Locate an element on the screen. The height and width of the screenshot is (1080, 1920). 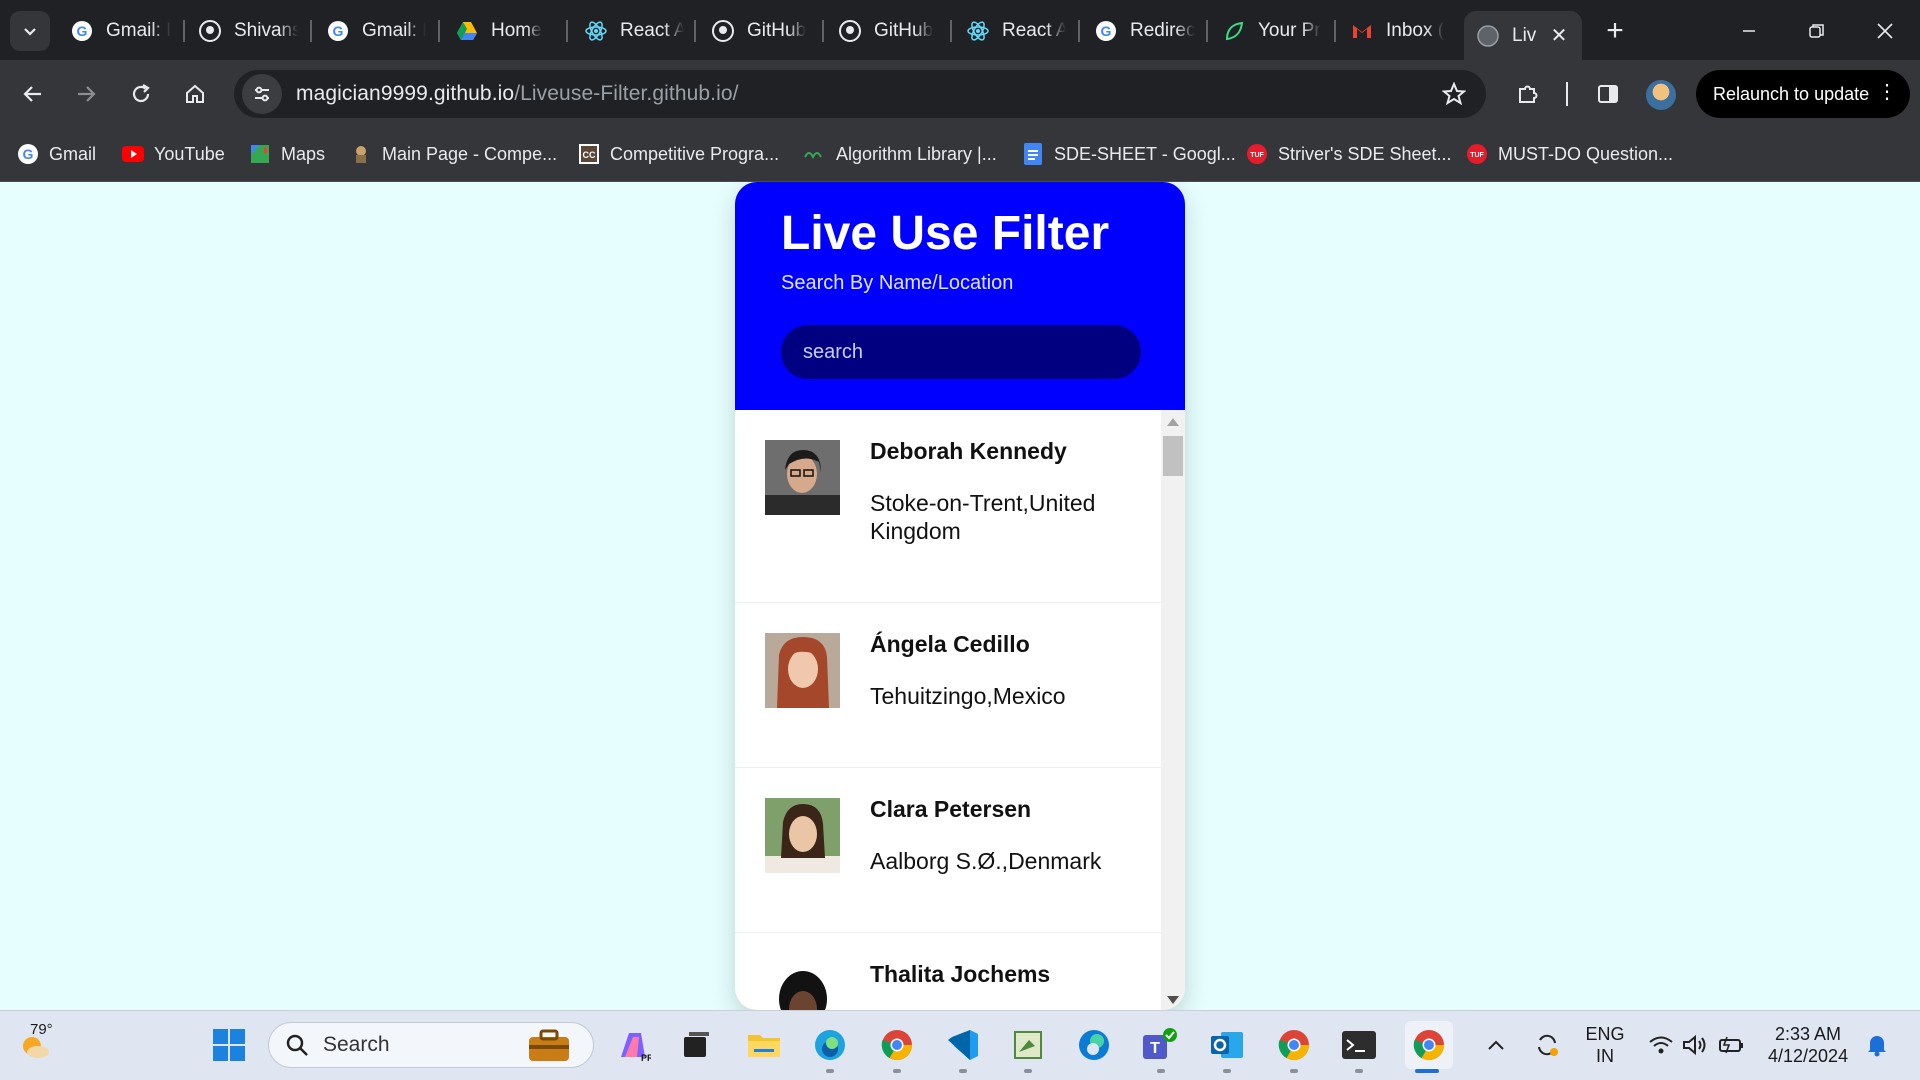
clock-time: 2:33 AM is located at coordinates (1808, 1034).